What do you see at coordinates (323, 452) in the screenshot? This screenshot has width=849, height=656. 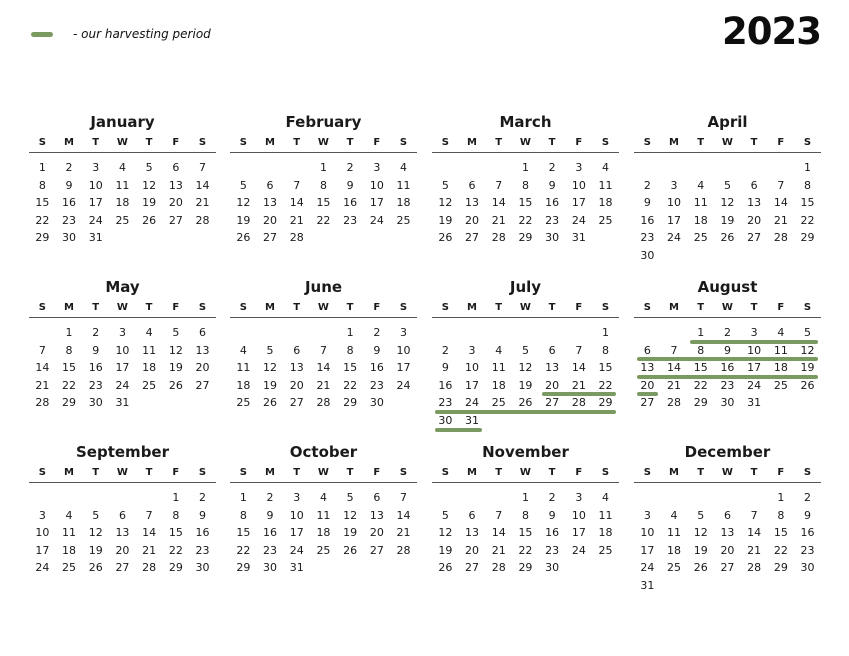 I see `month-name: October` at bounding box center [323, 452].